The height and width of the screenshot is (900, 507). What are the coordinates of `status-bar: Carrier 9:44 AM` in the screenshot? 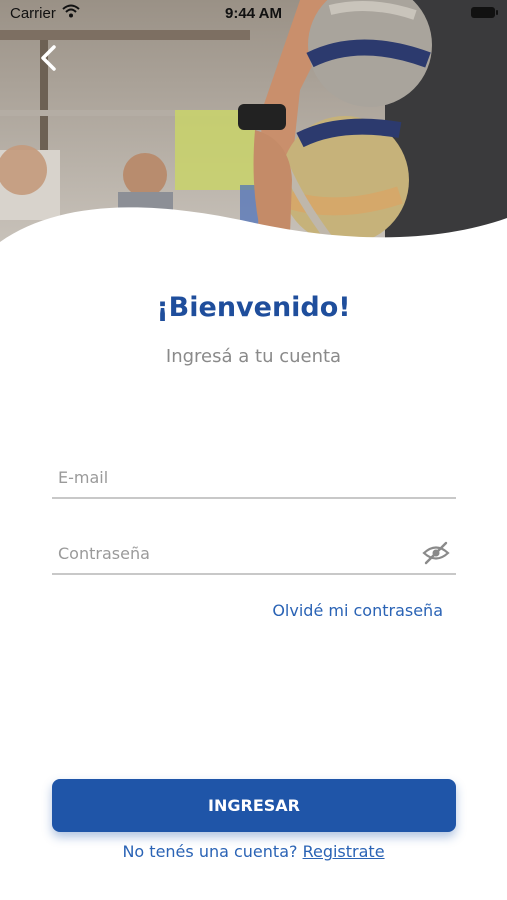 It's located at (253, 14).